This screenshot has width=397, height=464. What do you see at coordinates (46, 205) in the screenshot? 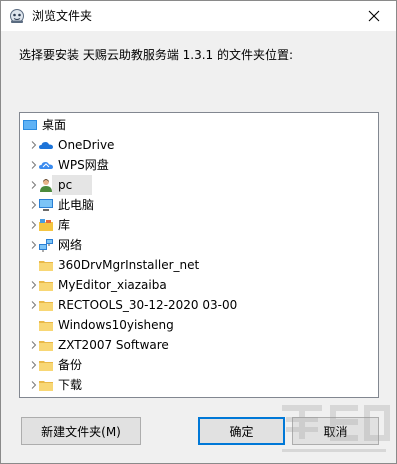
I see `computer-icon` at bounding box center [46, 205].